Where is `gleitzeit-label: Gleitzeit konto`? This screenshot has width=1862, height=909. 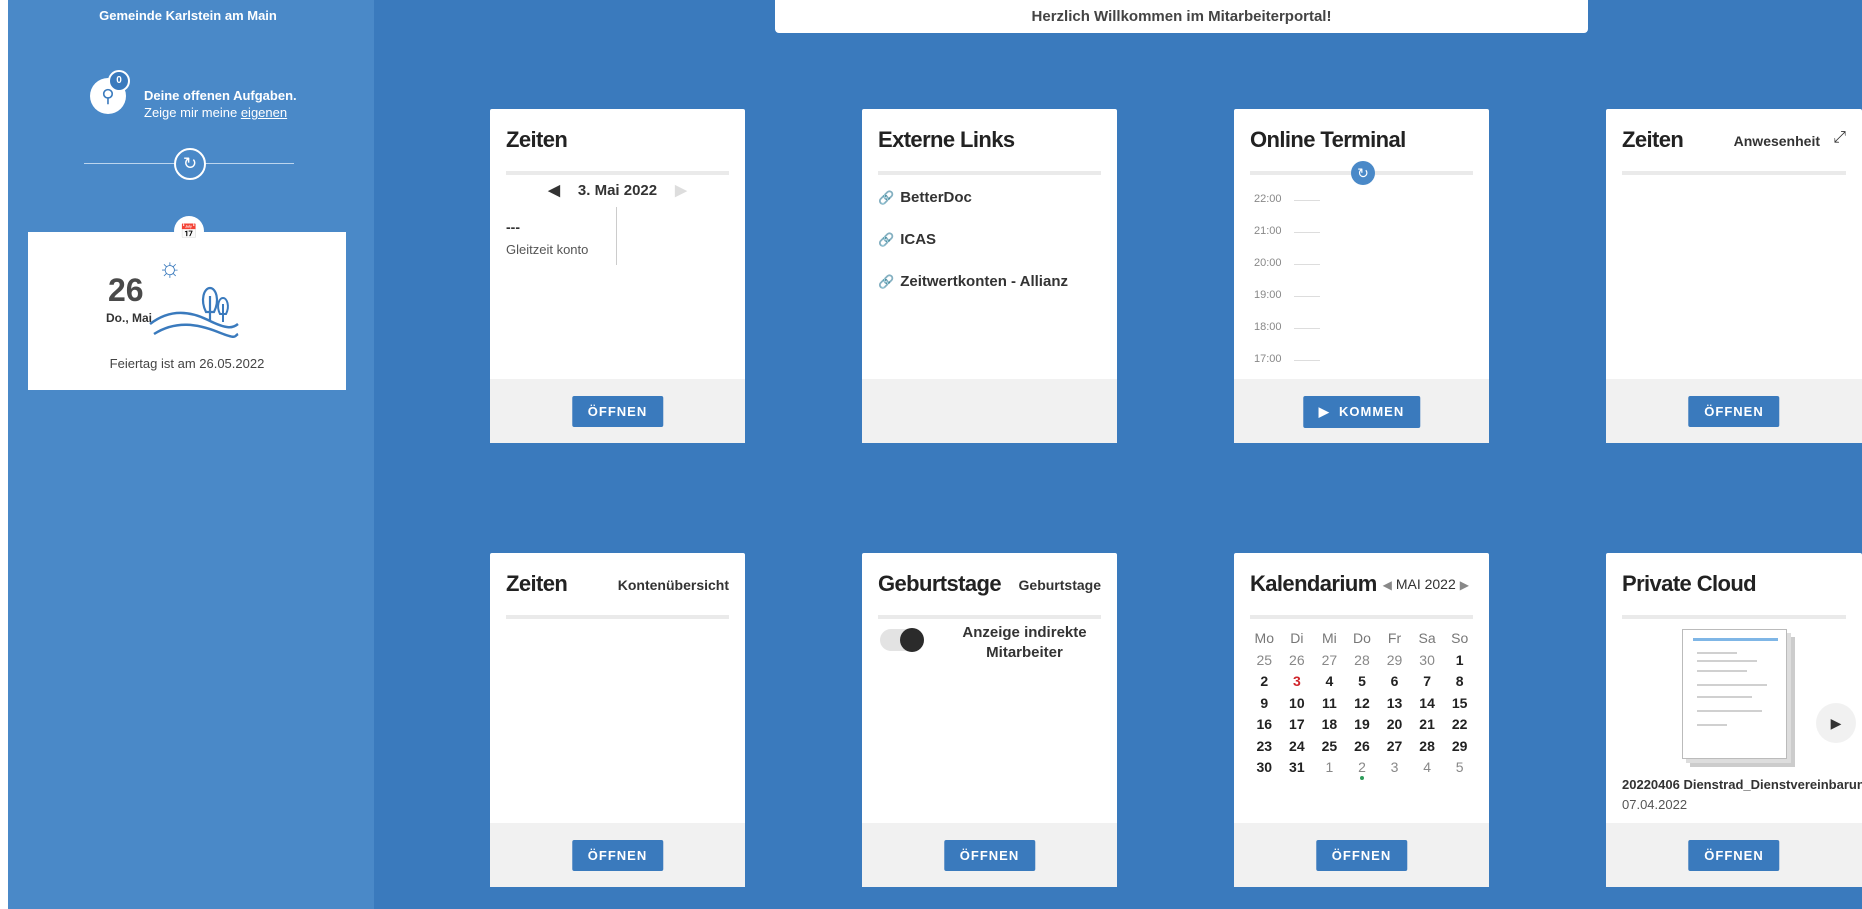
gleitzeit-label: Gleitzeit konto is located at coordinates (547, 249).